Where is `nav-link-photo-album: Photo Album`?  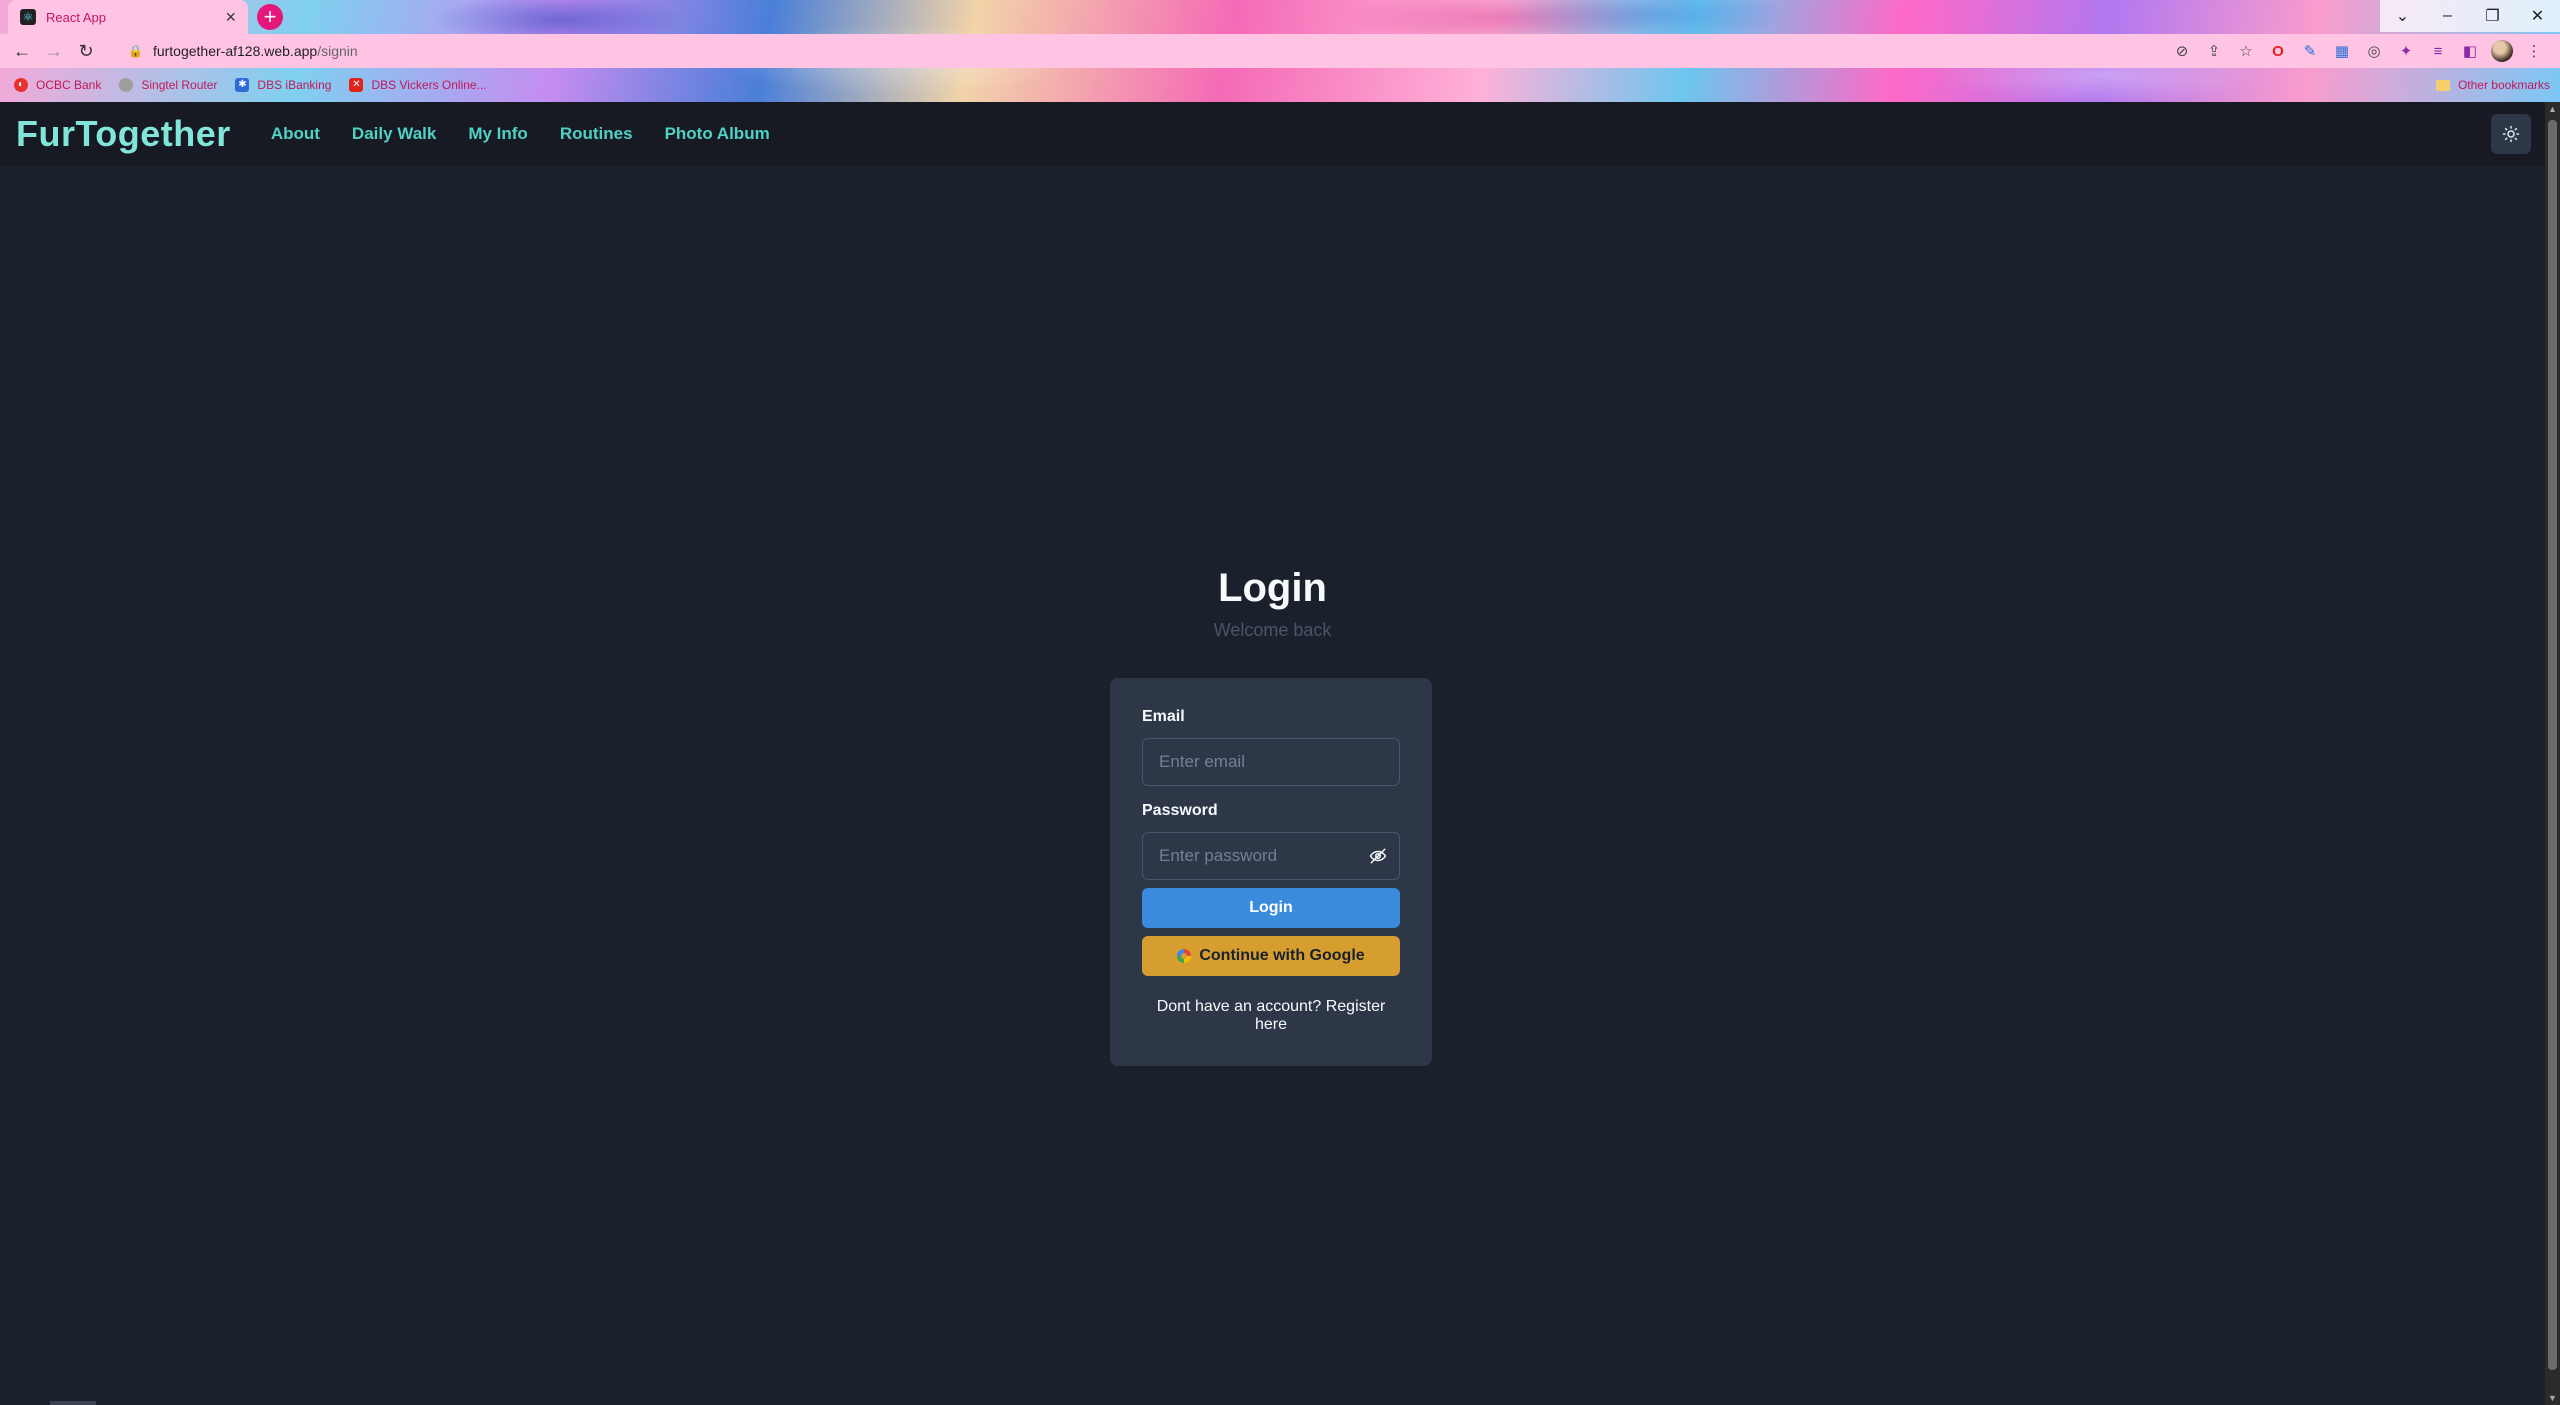 nav-link-photo-album: Photo Album is located at coordinates (717, 134).